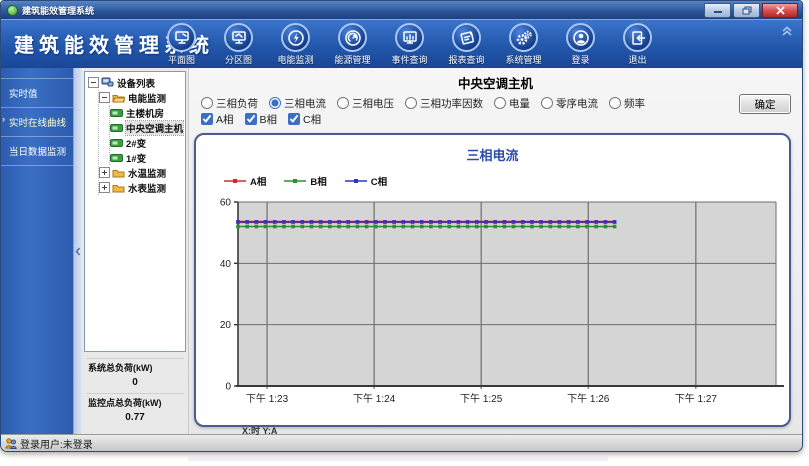 This screenshot has width=809, height=466. Describe the element at coordinates (481, 398) in the screenshot. I see `svg-text: 下午 1:25` at that location.